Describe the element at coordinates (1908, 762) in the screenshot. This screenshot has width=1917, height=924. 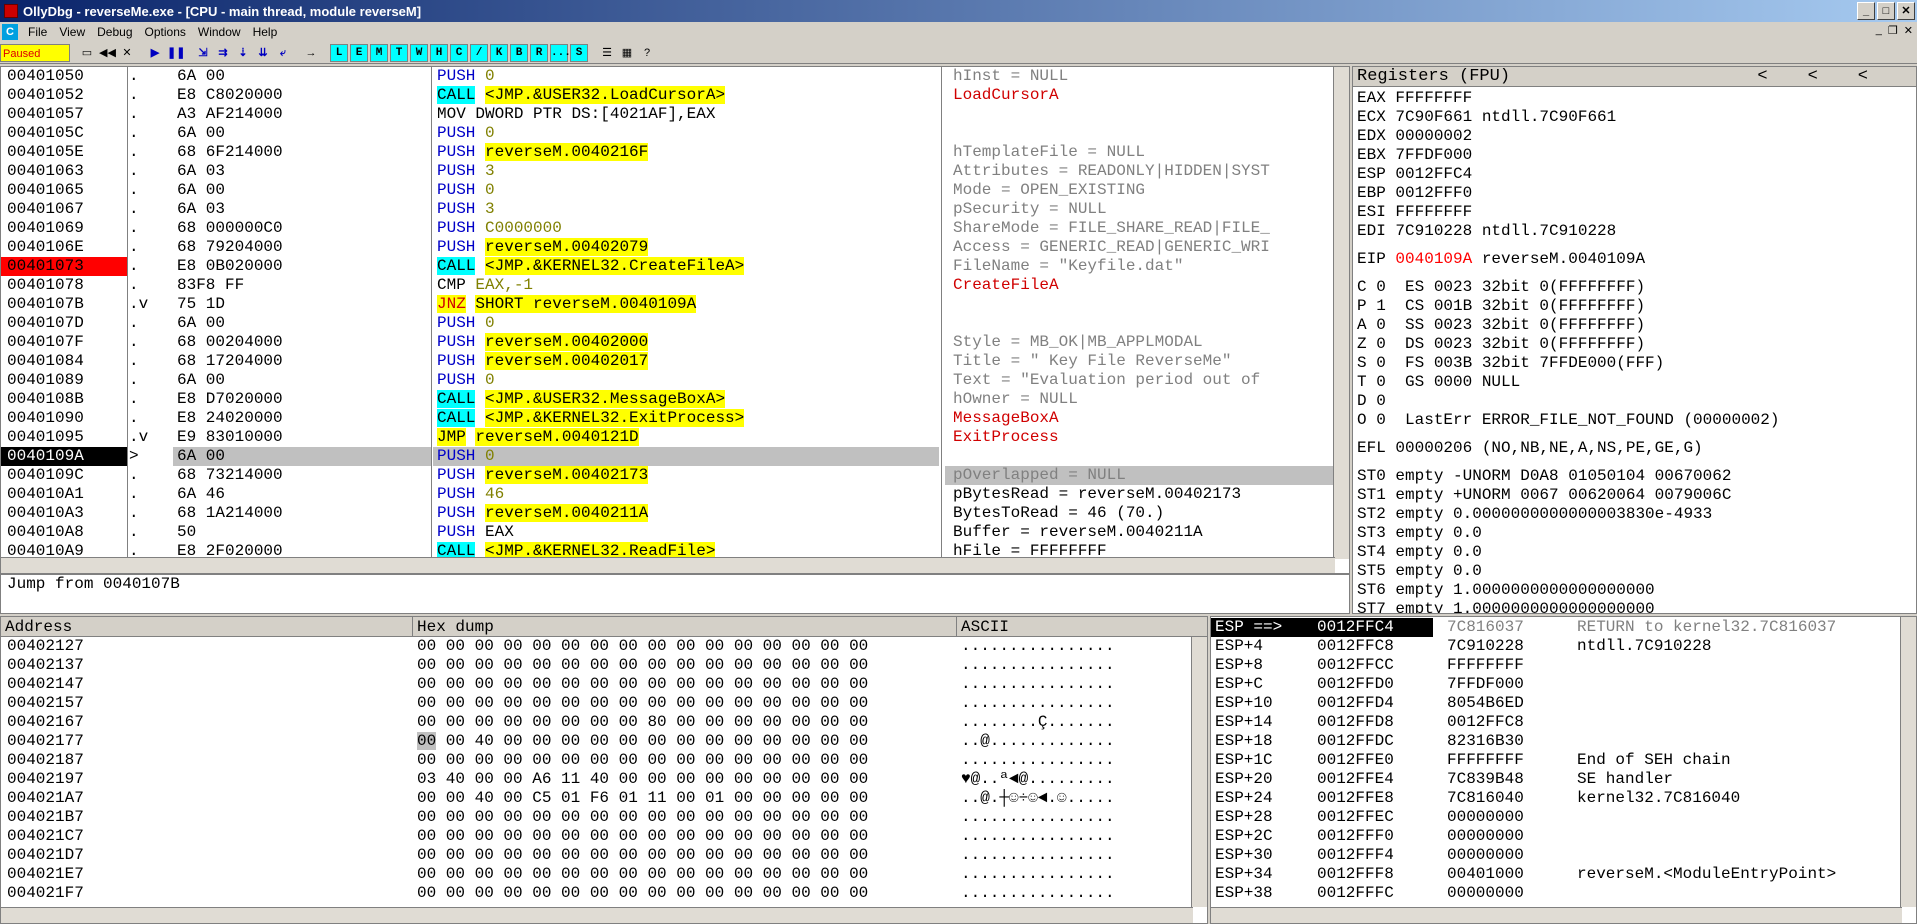
I see `stack-scrollbar` at that location.